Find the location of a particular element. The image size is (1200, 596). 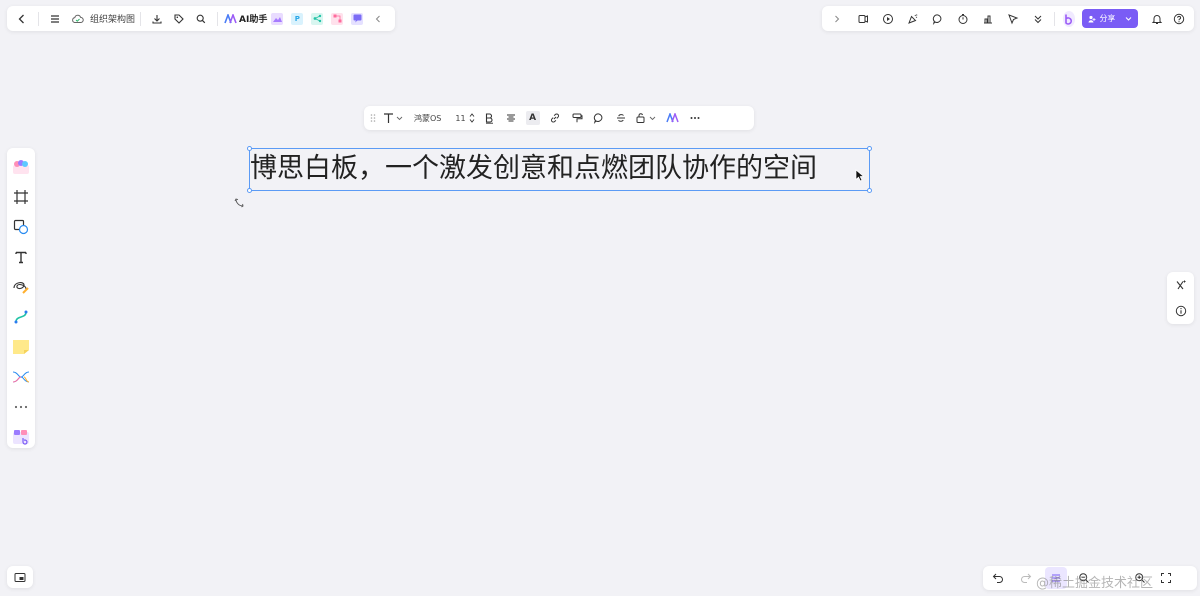

help-icon is located at coordinates (1179, 19).